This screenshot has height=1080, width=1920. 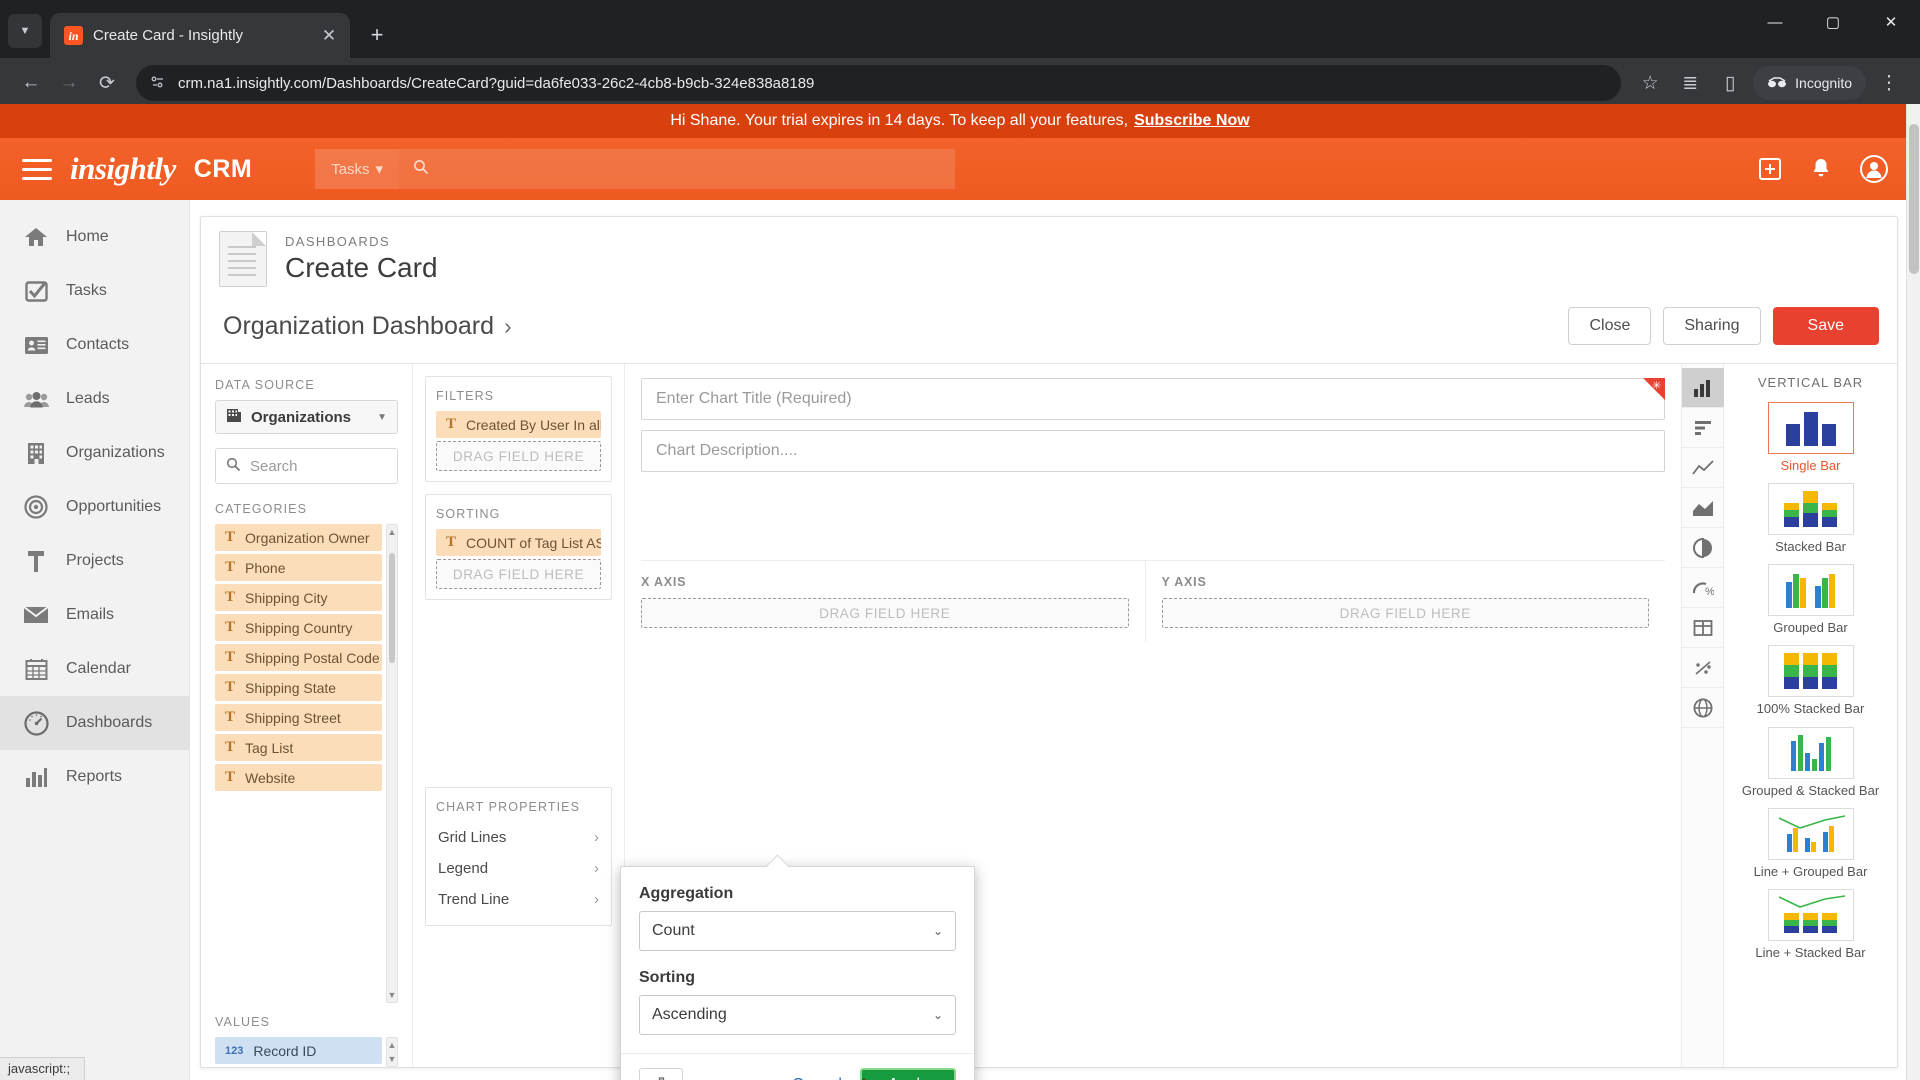 What do you see at coordinates (306, 466) in the screenshot?
I see `field-search-input: Search` at bounding box center [306, 466].